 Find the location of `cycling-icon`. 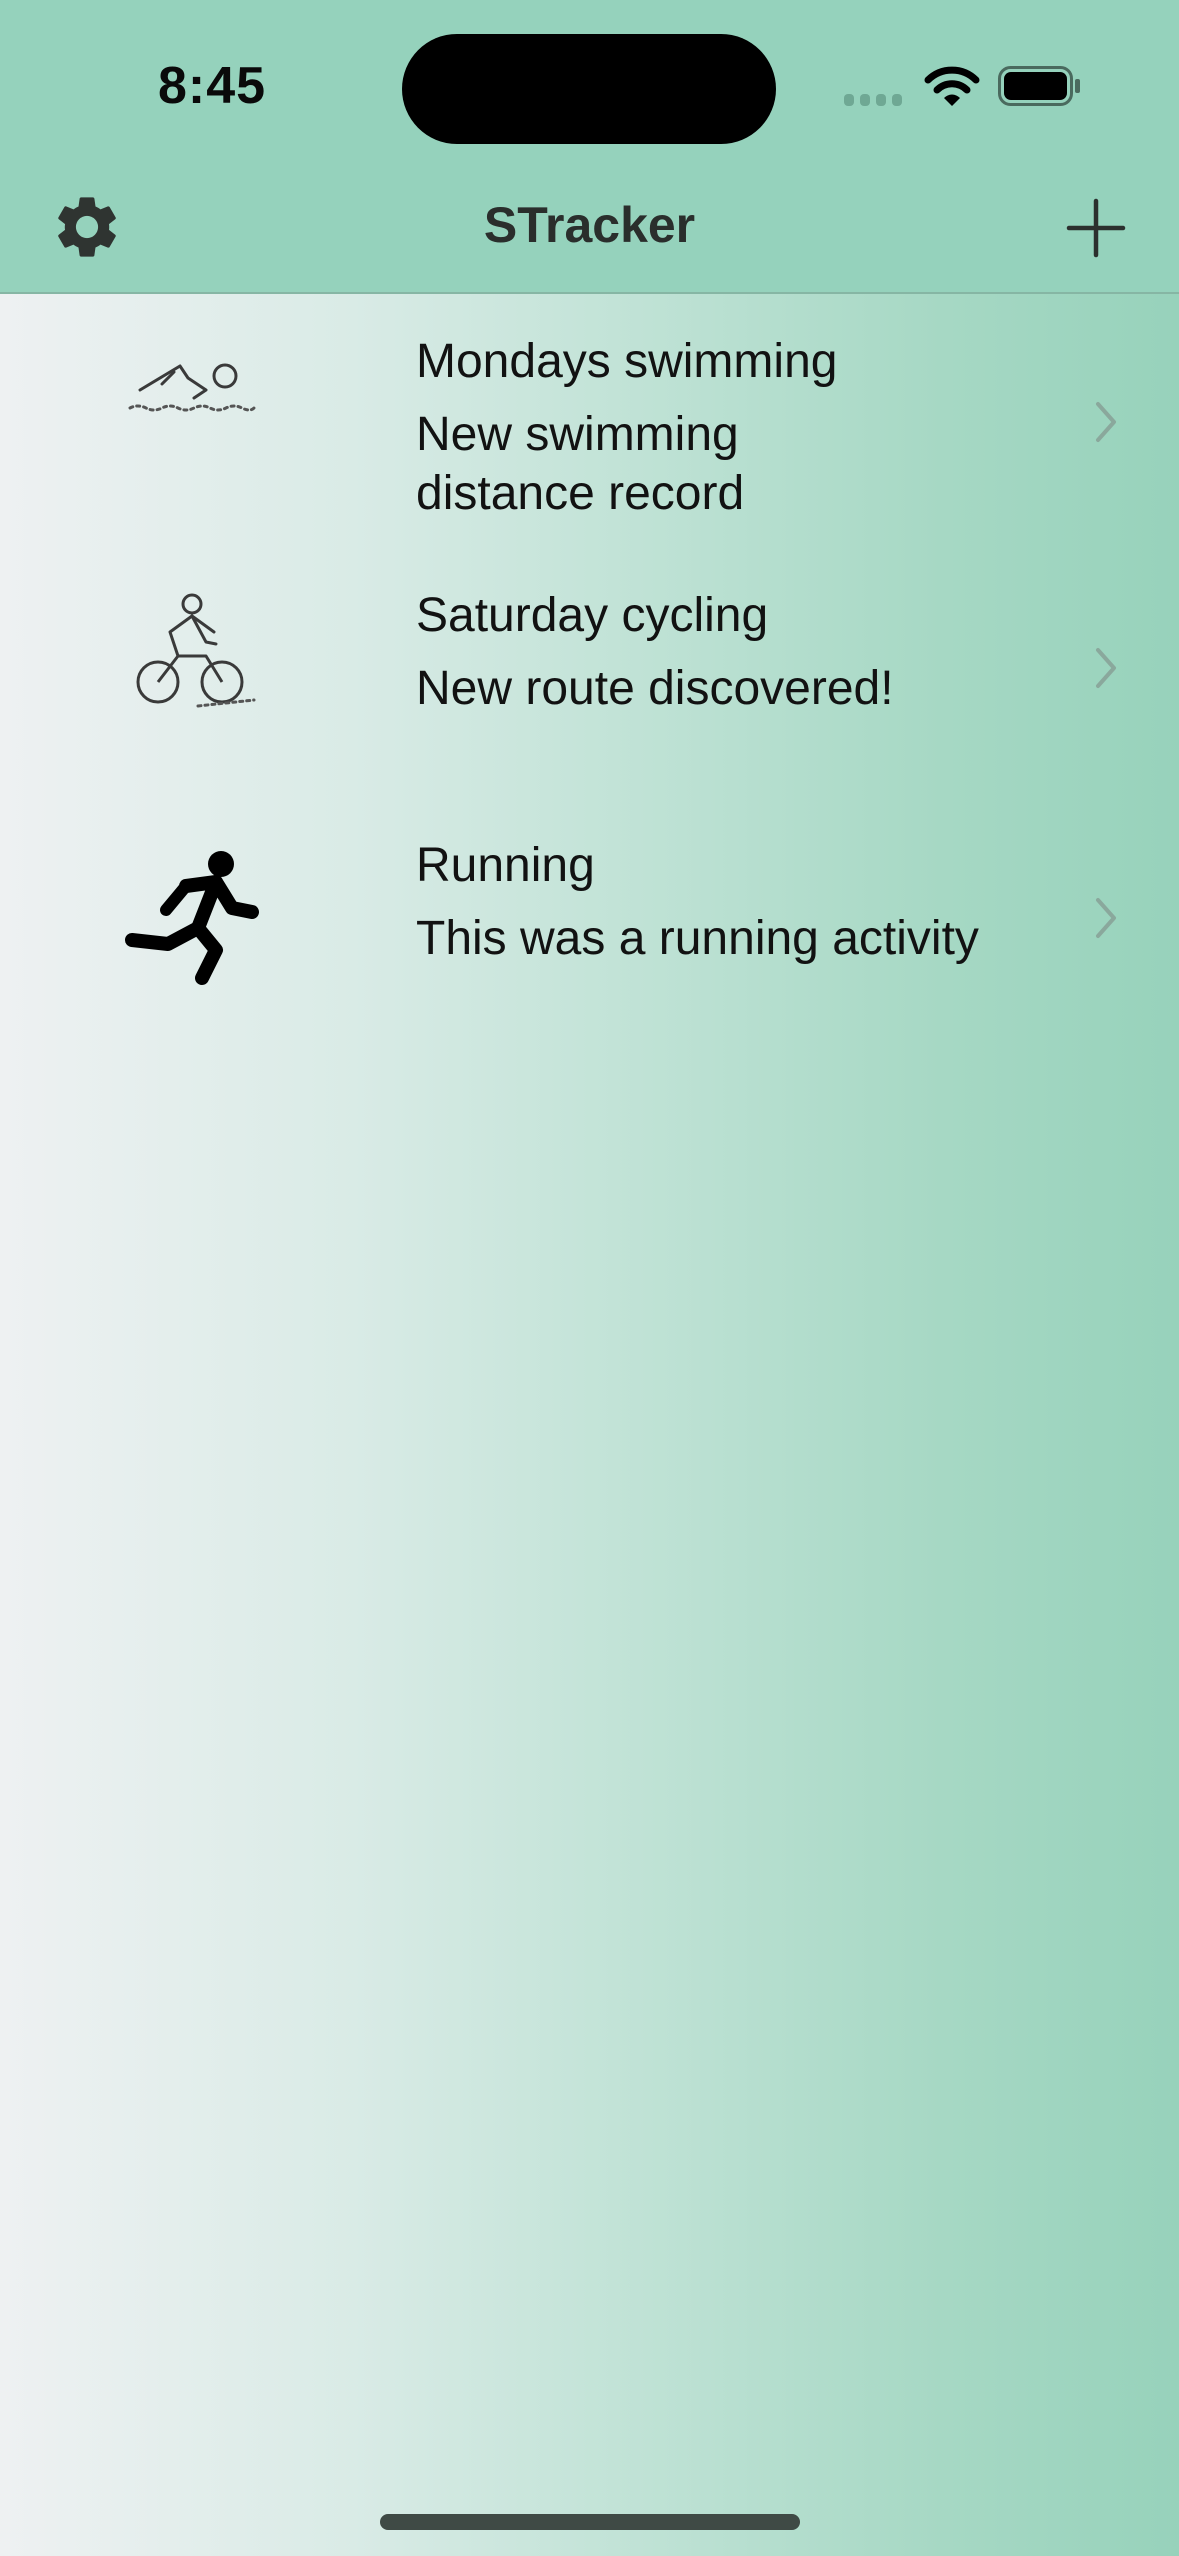

cycling-icon is located at coordinates (196, 650).